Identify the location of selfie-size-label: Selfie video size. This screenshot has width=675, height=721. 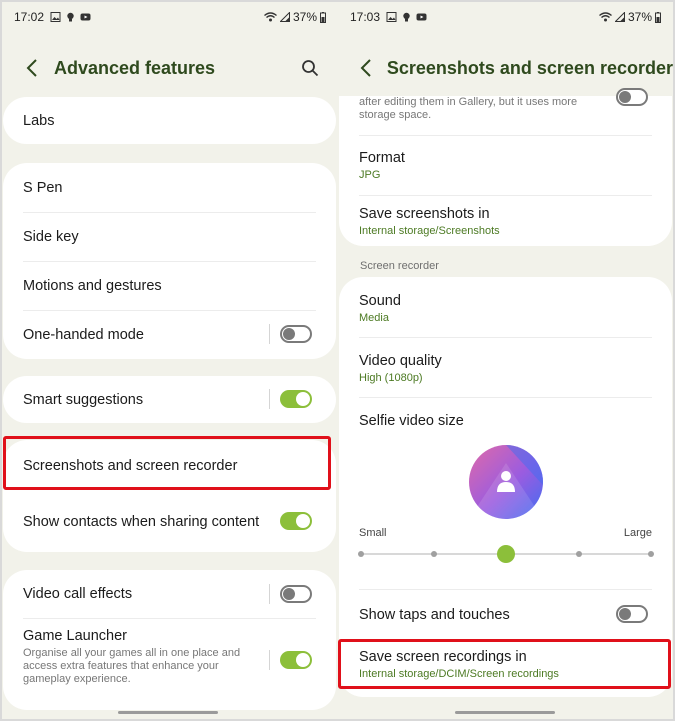
(411, 421).